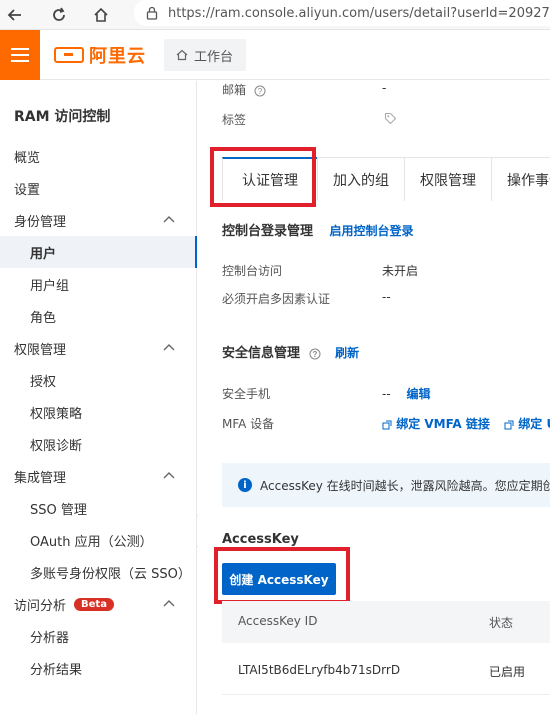 Image resolution: width=550 pixels, height=714 pixels. What do you see at coordinates (91, 542) in the screenshot?
I see `sidebar-item-label: OAuth 应用（公测）` at bounding box center [91, 542].